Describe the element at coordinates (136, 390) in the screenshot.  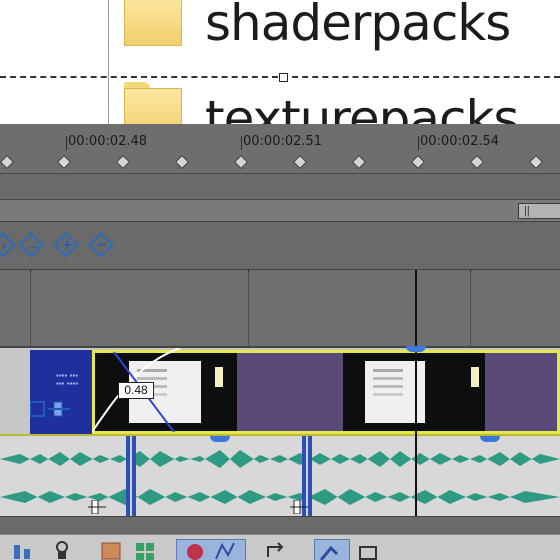
I see `fade-length-label: 0.48` at that location.